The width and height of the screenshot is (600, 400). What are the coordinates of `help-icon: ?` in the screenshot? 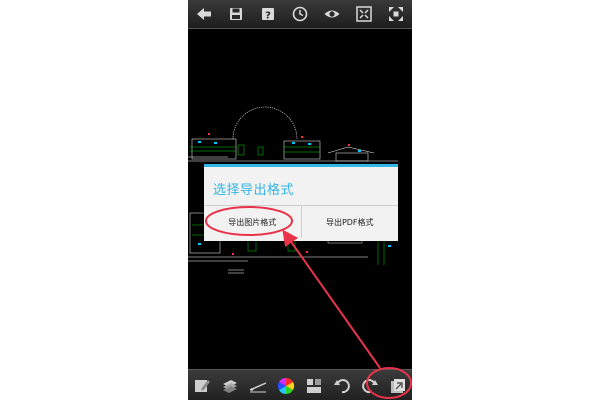 It's located at (268, 14).